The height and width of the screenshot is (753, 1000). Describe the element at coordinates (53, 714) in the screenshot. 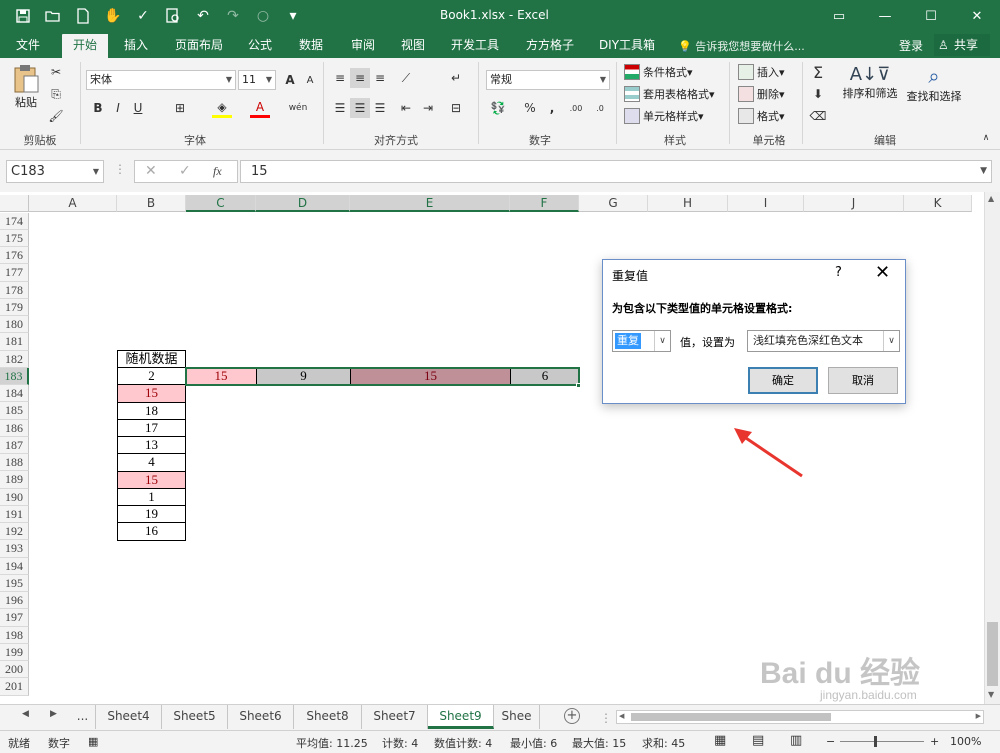

I see `next-sheet-icon: ▶` at that location.